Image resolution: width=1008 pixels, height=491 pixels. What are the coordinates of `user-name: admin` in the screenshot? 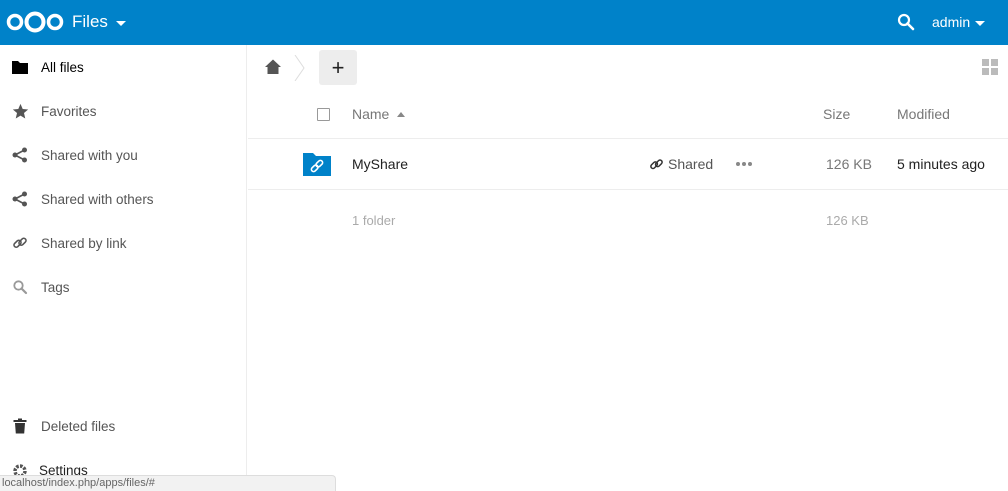 It's located at (951, 22).